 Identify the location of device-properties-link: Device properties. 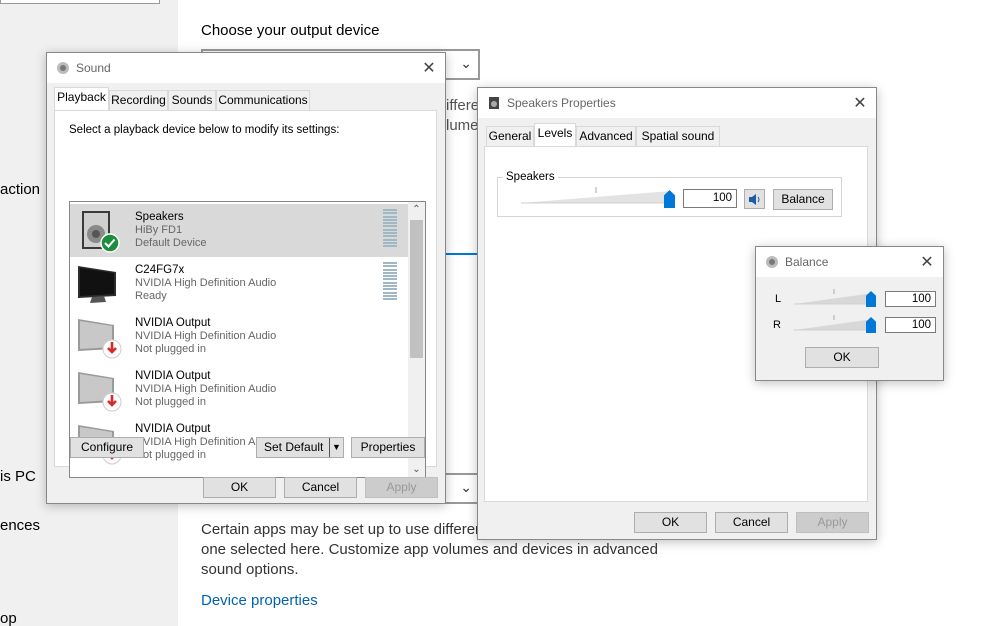
(259, 600).